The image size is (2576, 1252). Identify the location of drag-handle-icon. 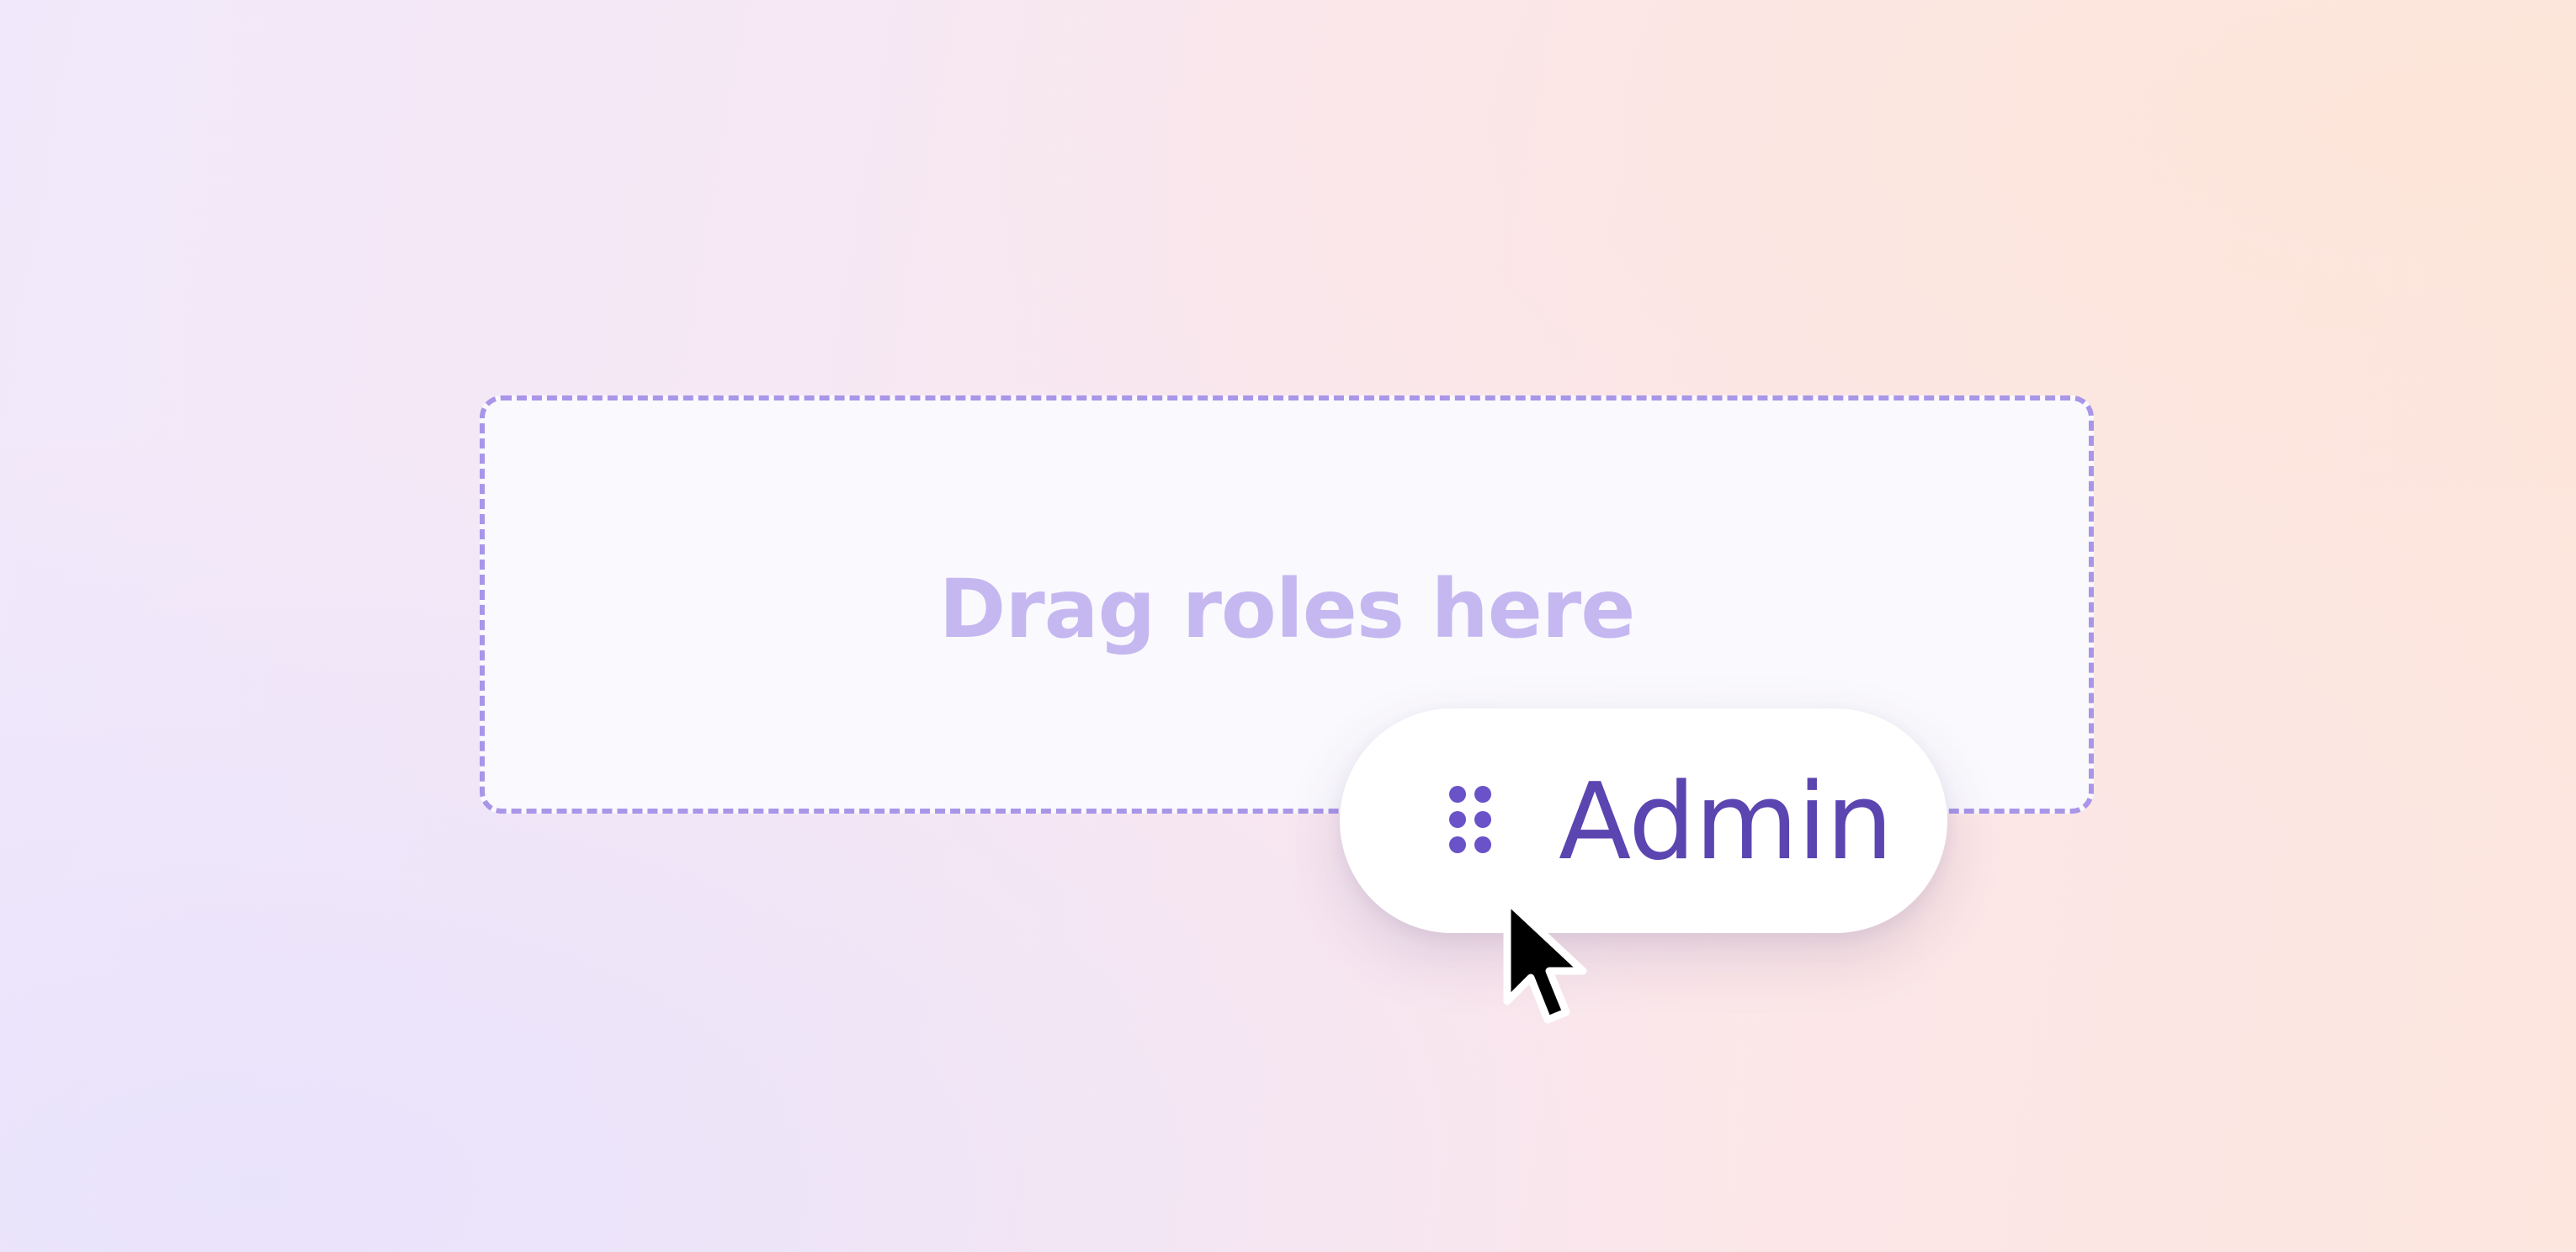
(1470, 819).